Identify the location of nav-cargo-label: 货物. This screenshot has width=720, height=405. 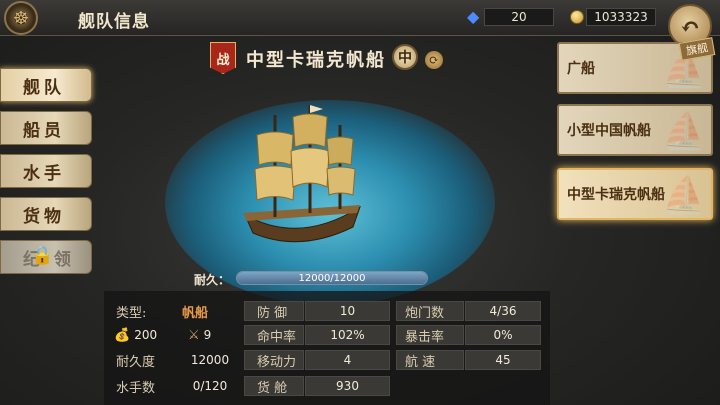
(44, 216).